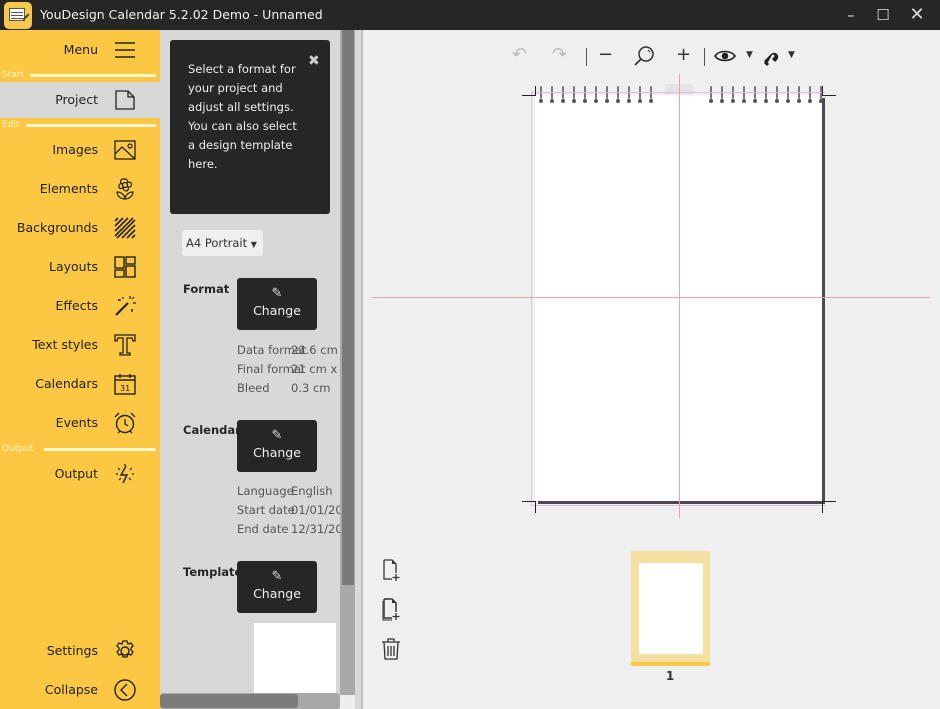 This screenshot has height=709, width=940. I want to click on undo-button: ↶, so click(519, 54).